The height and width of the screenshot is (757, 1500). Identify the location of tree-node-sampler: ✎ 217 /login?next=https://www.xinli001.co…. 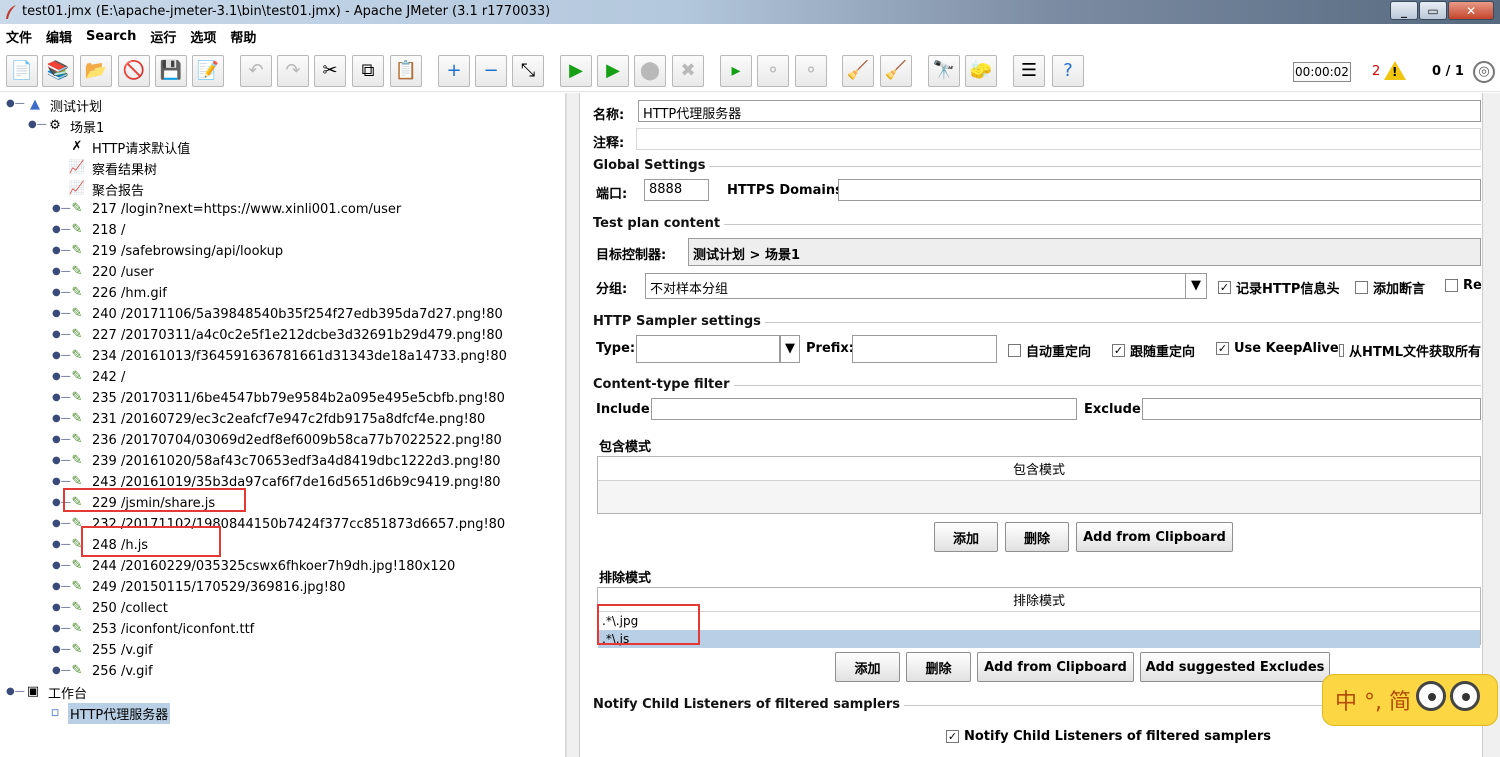
(235, 209).